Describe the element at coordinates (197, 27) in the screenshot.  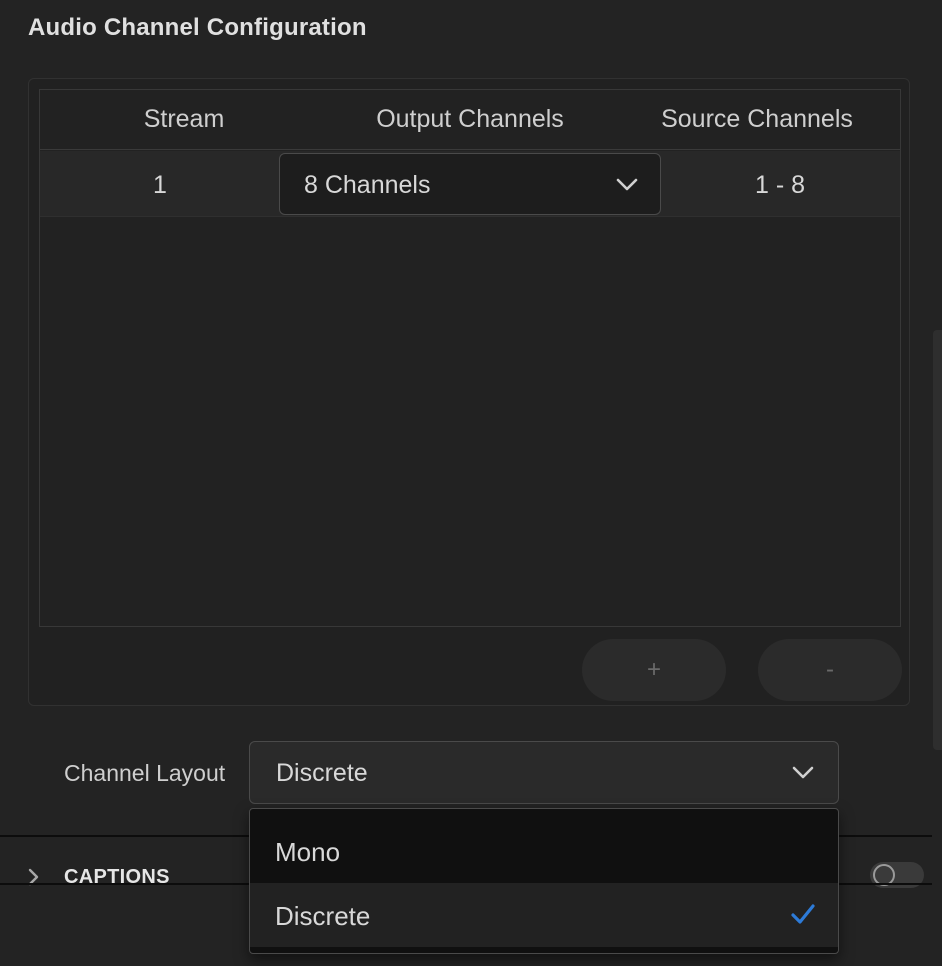
I see `section-title: Audio Channel Configuration` at that location.